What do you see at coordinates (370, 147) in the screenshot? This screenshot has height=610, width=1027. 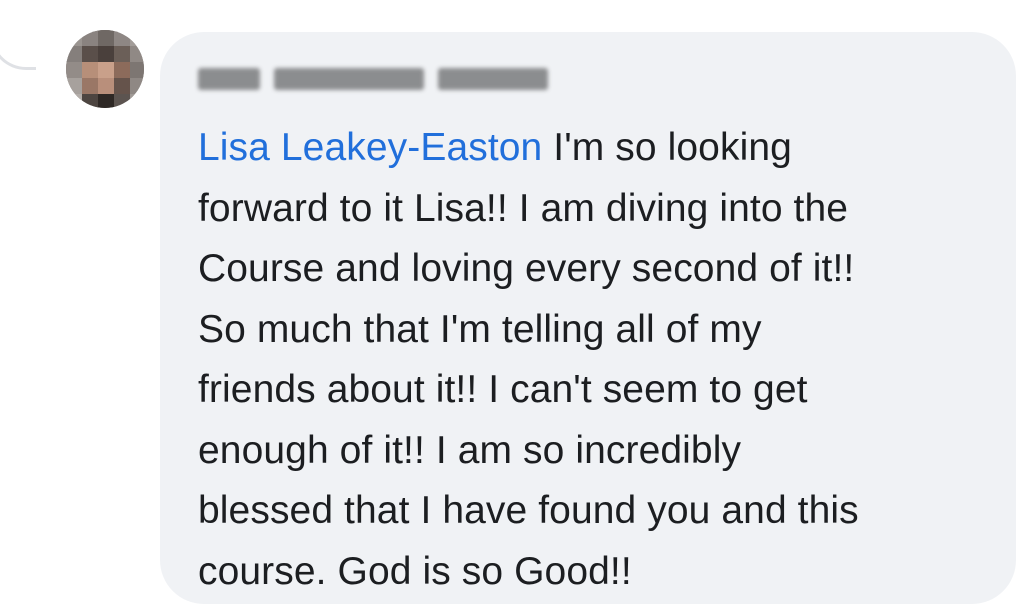 I see `mention-link: Lisa Leakey-Easton` at bounding box center [370, 147].